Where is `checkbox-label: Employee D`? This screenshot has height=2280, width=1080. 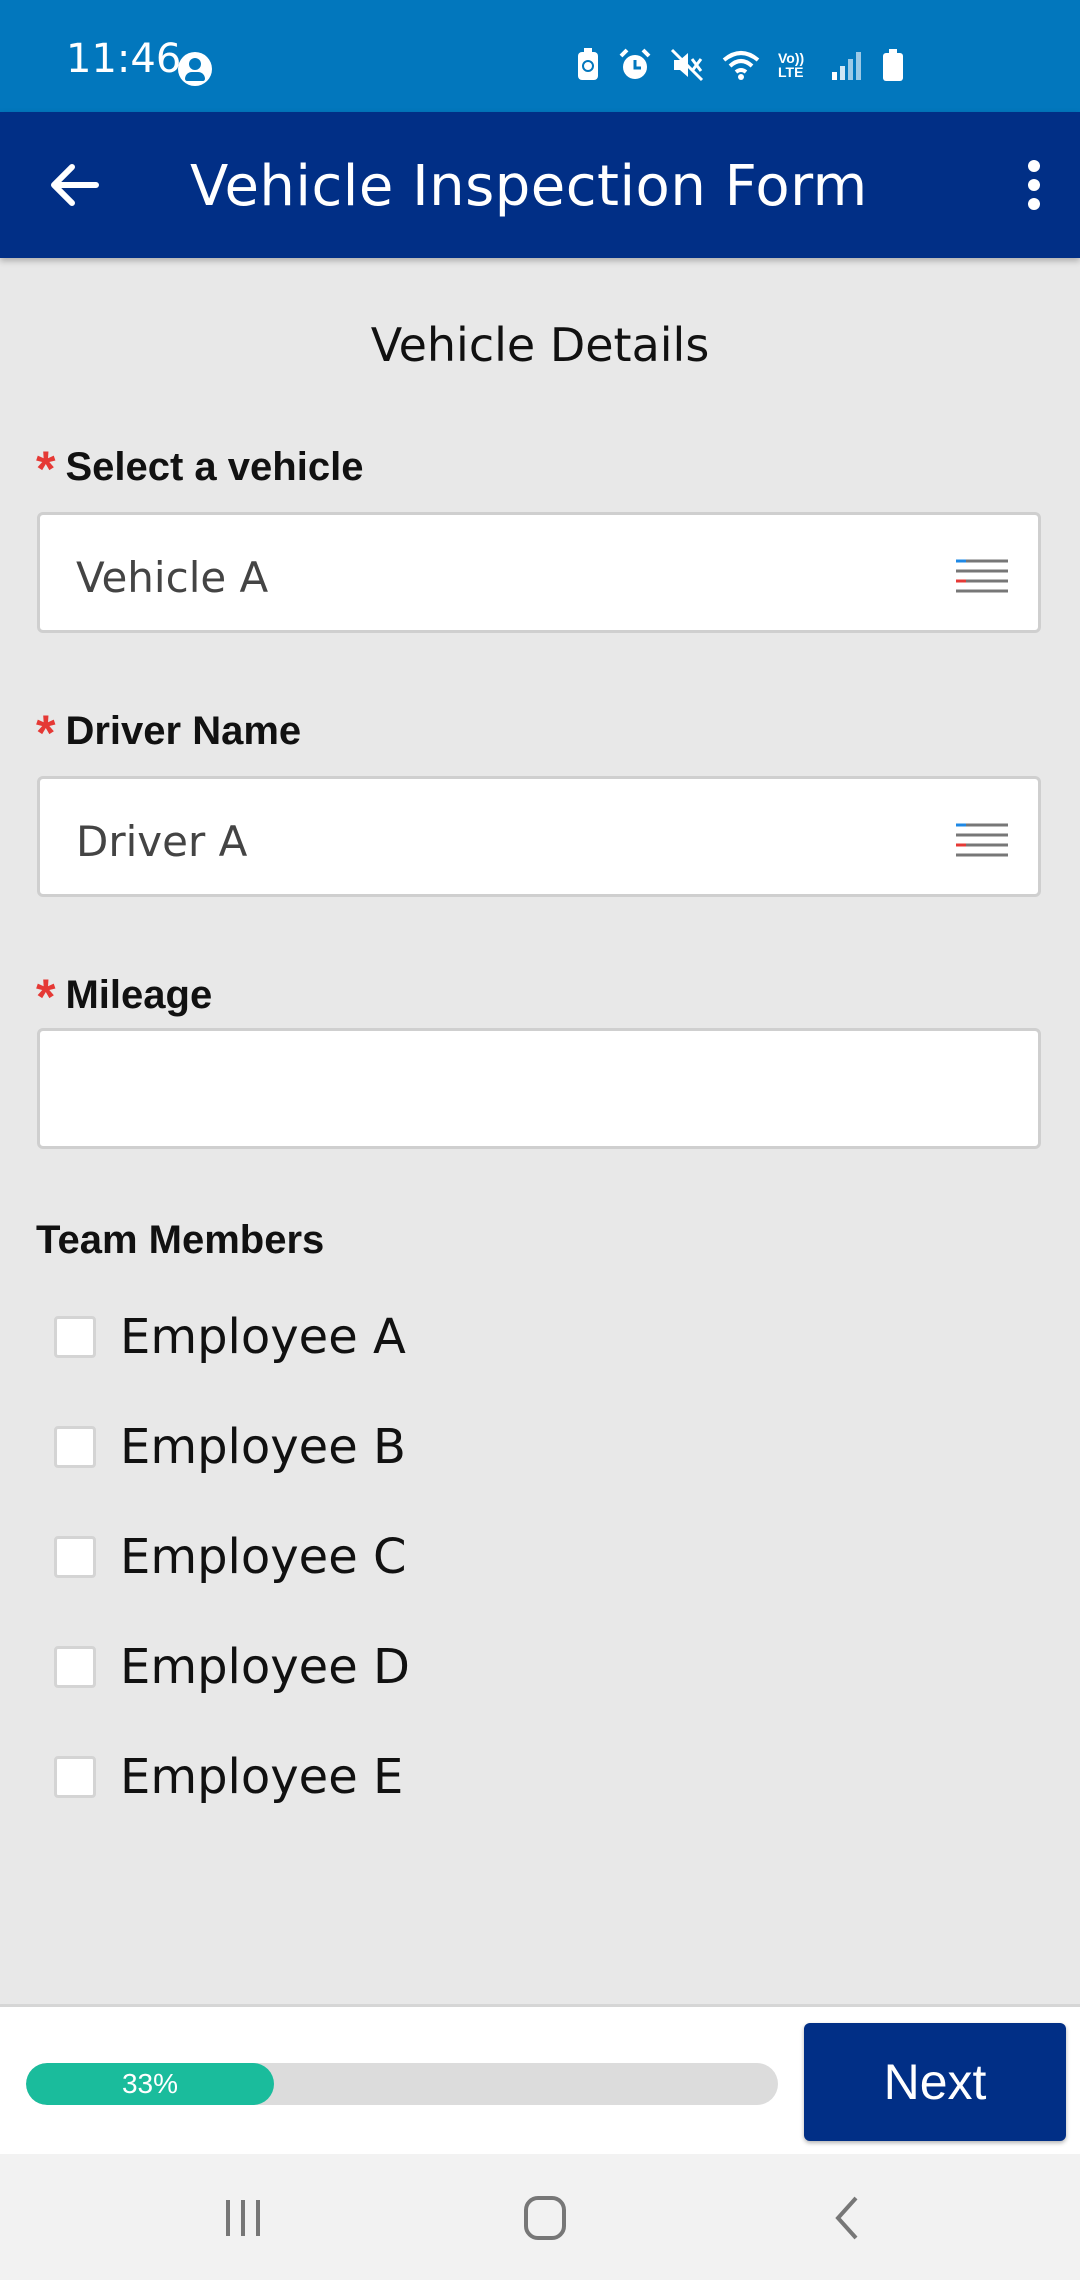
checkbox-label: Employee D is located at coordinates (265, 1667).